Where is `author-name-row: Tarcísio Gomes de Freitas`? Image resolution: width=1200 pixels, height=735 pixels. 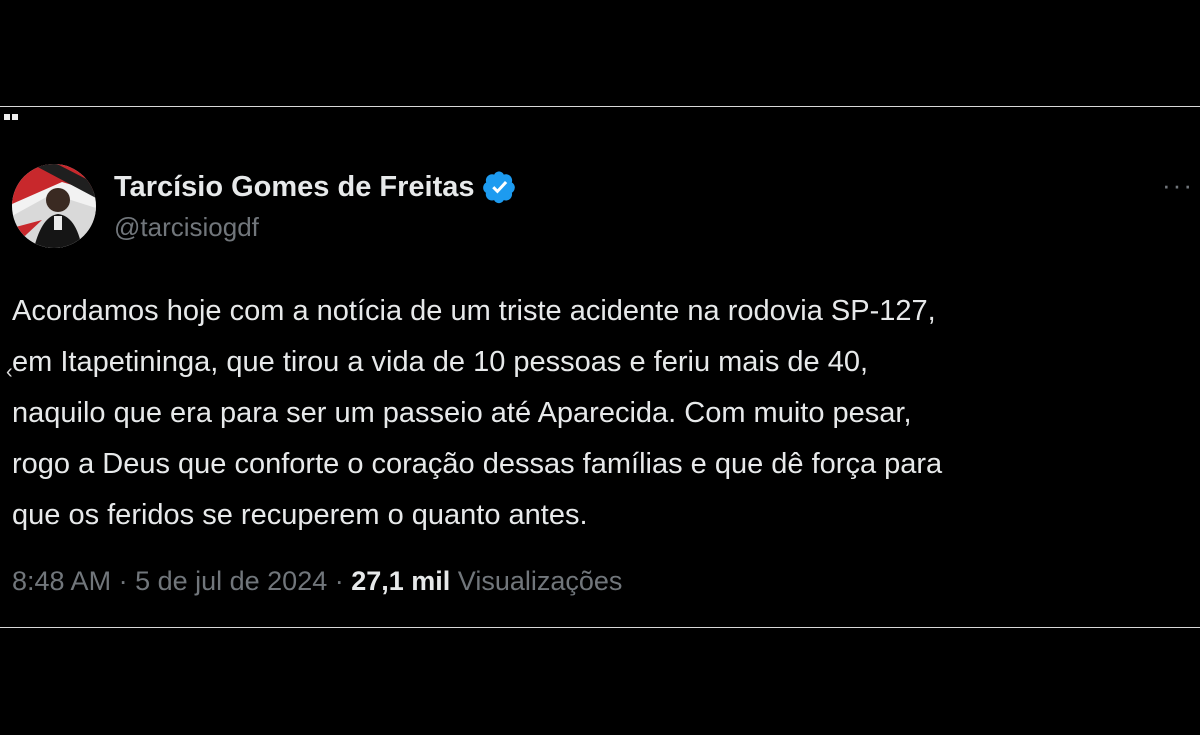
author-name-row: Tarcísio Gomes de Freitas is located at coordinates (315, 187).